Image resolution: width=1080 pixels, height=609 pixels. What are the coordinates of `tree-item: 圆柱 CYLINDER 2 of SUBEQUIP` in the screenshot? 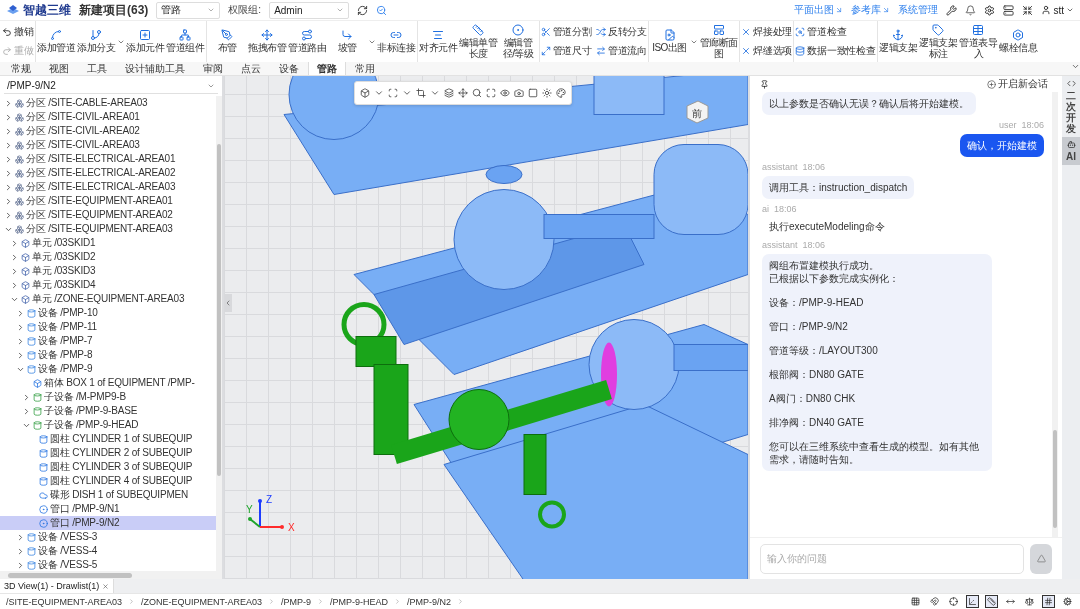 It's located at (108, 453).